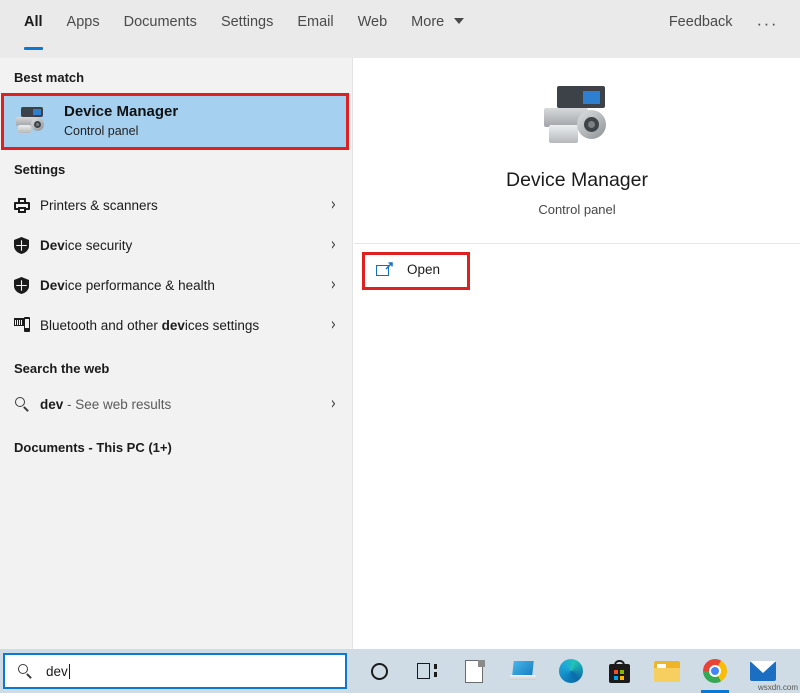  Describe the element at coordinates (150, 325) in the screenshot. I see `settings-item-rest-3: Bluetooth and other devices settings` at that location.